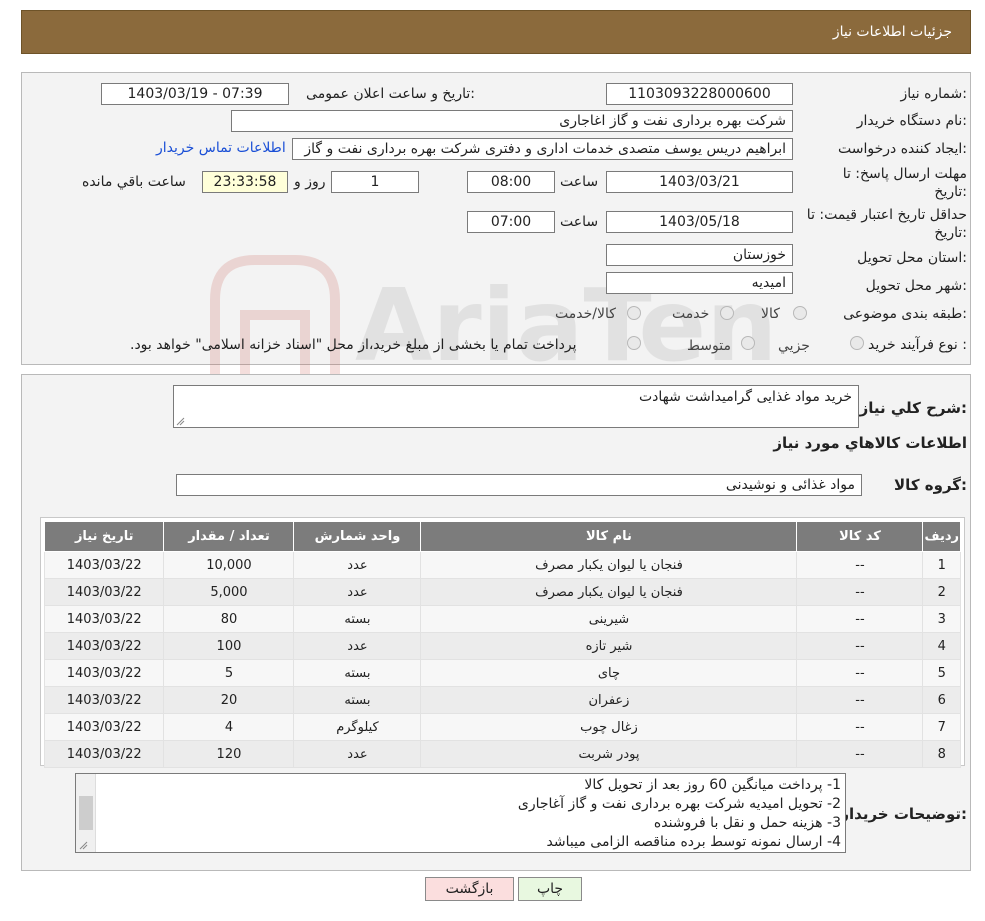 The image size is (985, 921). I want to click on announce-label: تاریخ و ساعت اعلان عمومی:, so click(390, 94).